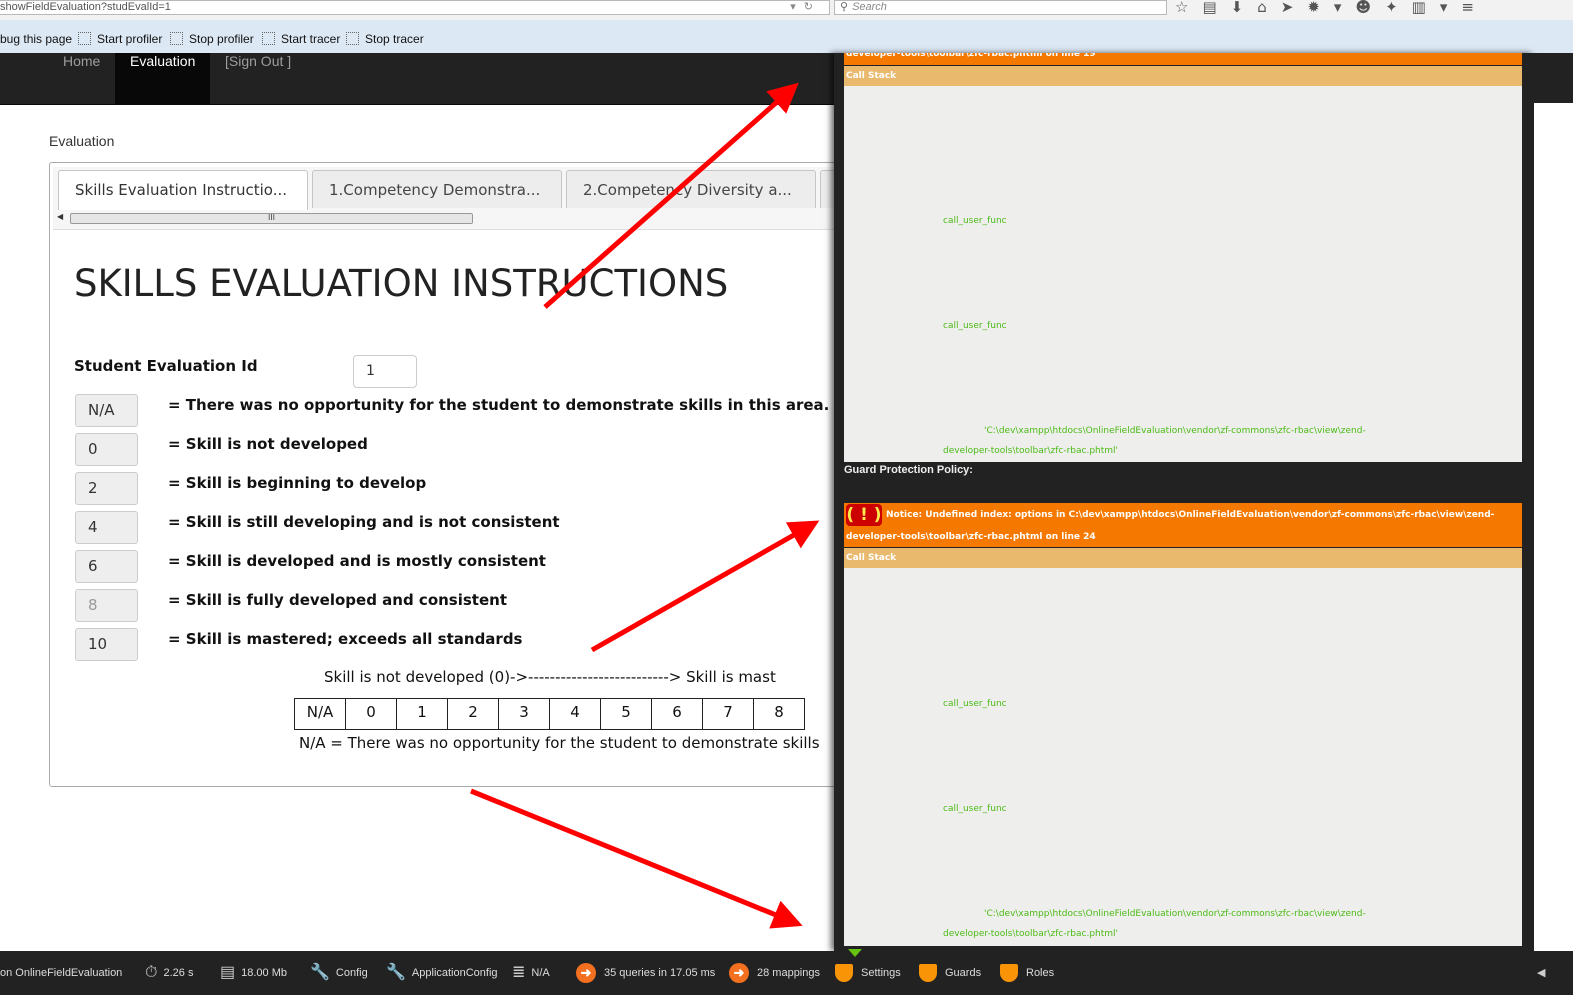 The width and height of the screenshot is (1573, 995). What do you see at coordinates (1000, 7) in the screenshot?
I see `search-input: ⚲ Search` at bounding box center [1000, 7].